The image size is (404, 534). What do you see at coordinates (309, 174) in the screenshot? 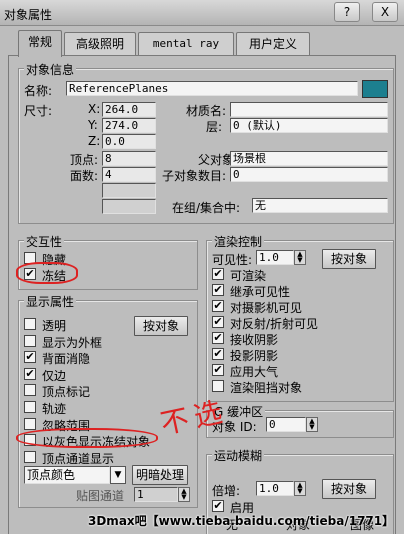
I see `children-field: 0` at bounding box center [309, 174].